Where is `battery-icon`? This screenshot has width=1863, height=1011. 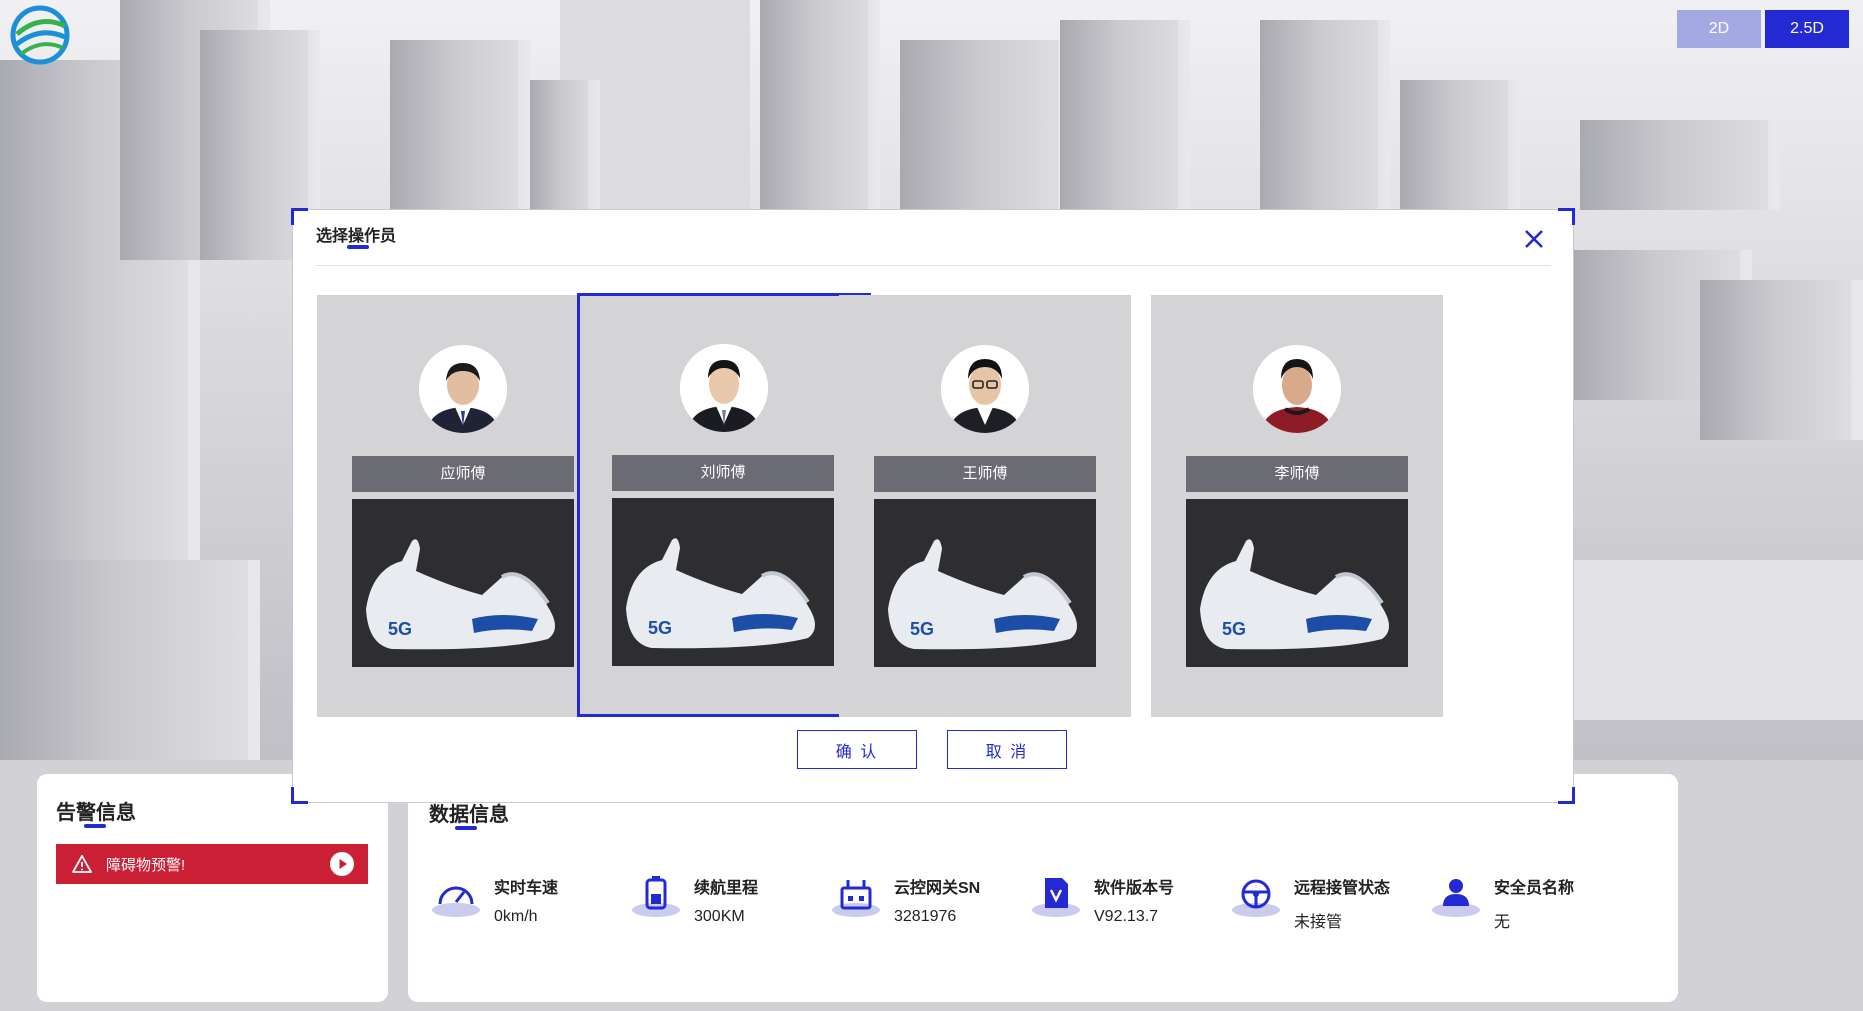
battery-icon is located at coordinates (656, 896).